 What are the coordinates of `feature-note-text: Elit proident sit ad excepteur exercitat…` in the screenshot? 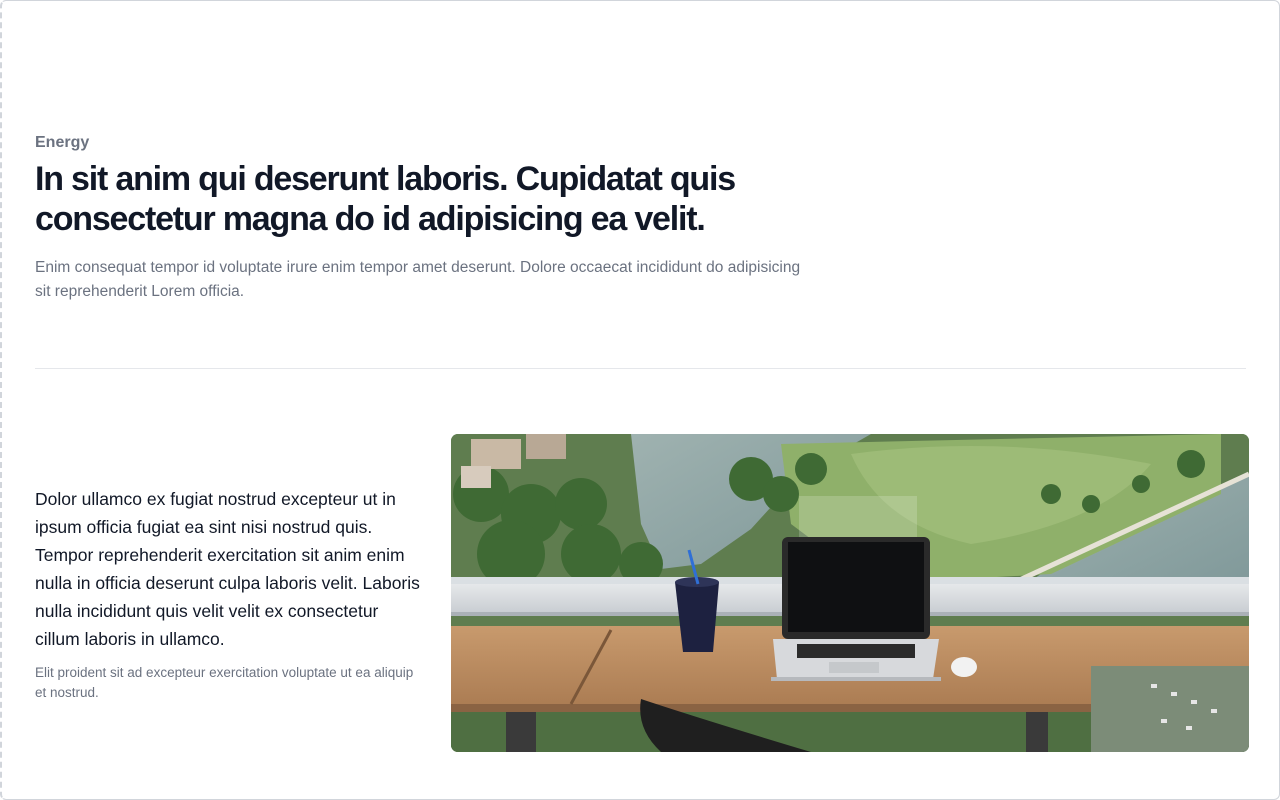 It's located at (224, 682).